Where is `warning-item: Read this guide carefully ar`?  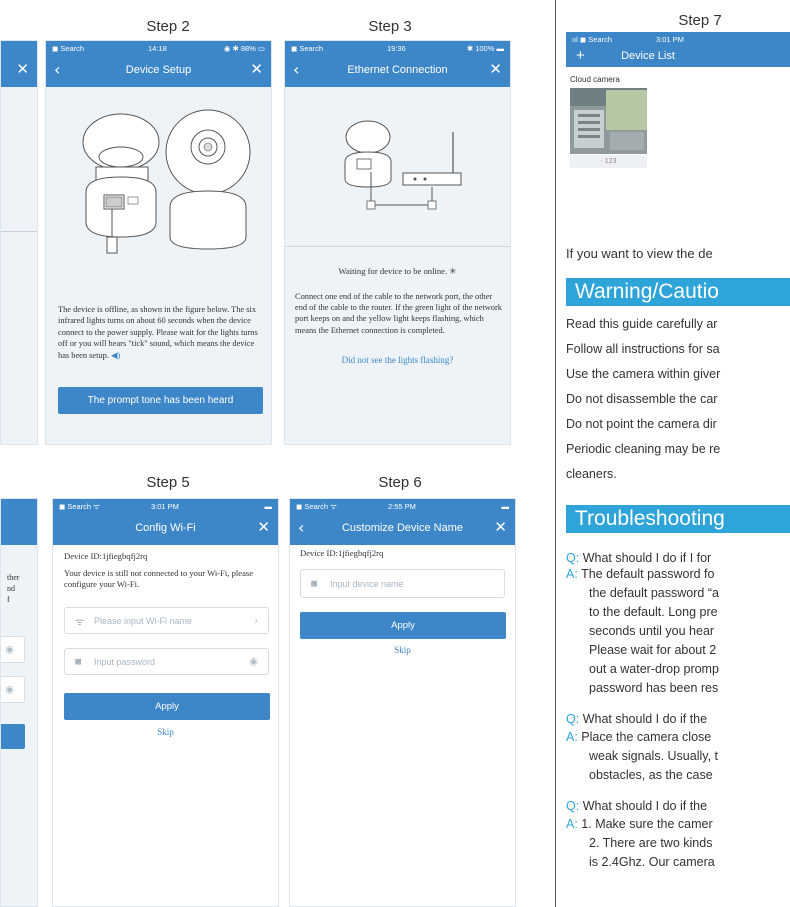
warning-item: Read this guide carefully ar is located at coordinates (642, 324).